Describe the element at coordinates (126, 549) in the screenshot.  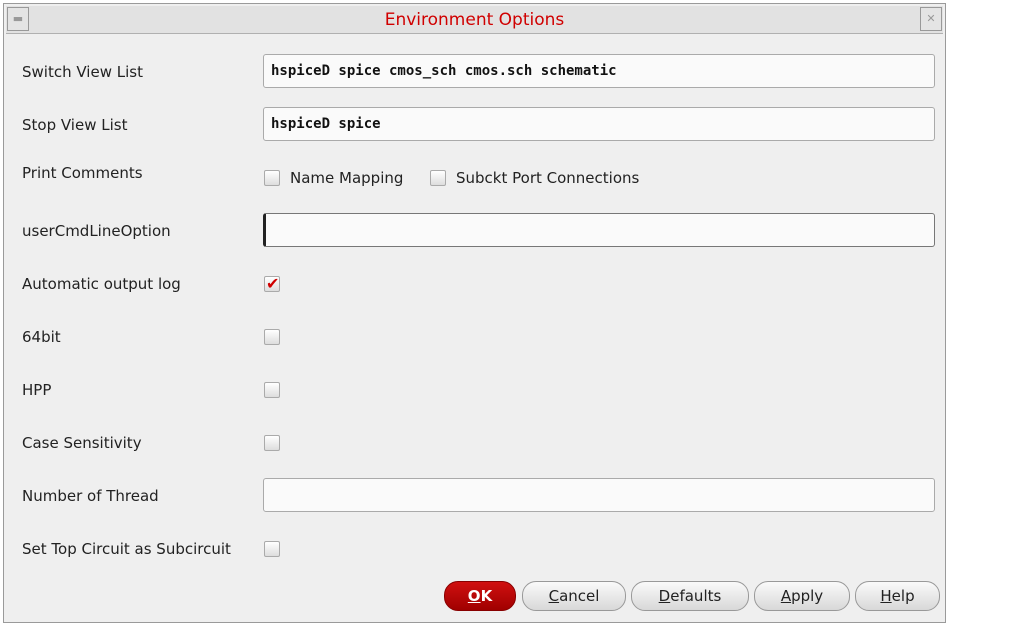
I see `set-top-circuit-label: Set Top Circuit as Subcircuit` at that location.